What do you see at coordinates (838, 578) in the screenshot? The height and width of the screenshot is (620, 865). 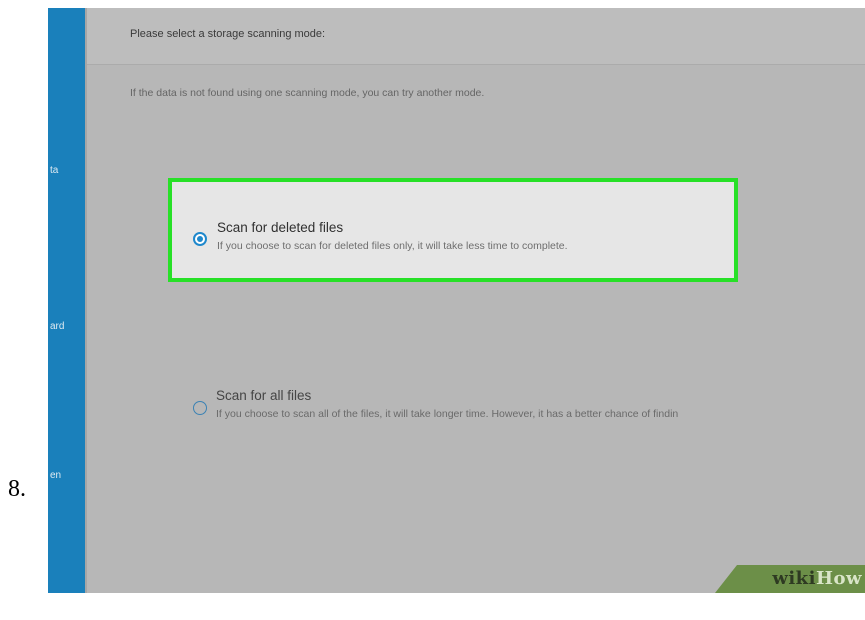 I see `watermark-how: How` at bounding box center [838, 578].